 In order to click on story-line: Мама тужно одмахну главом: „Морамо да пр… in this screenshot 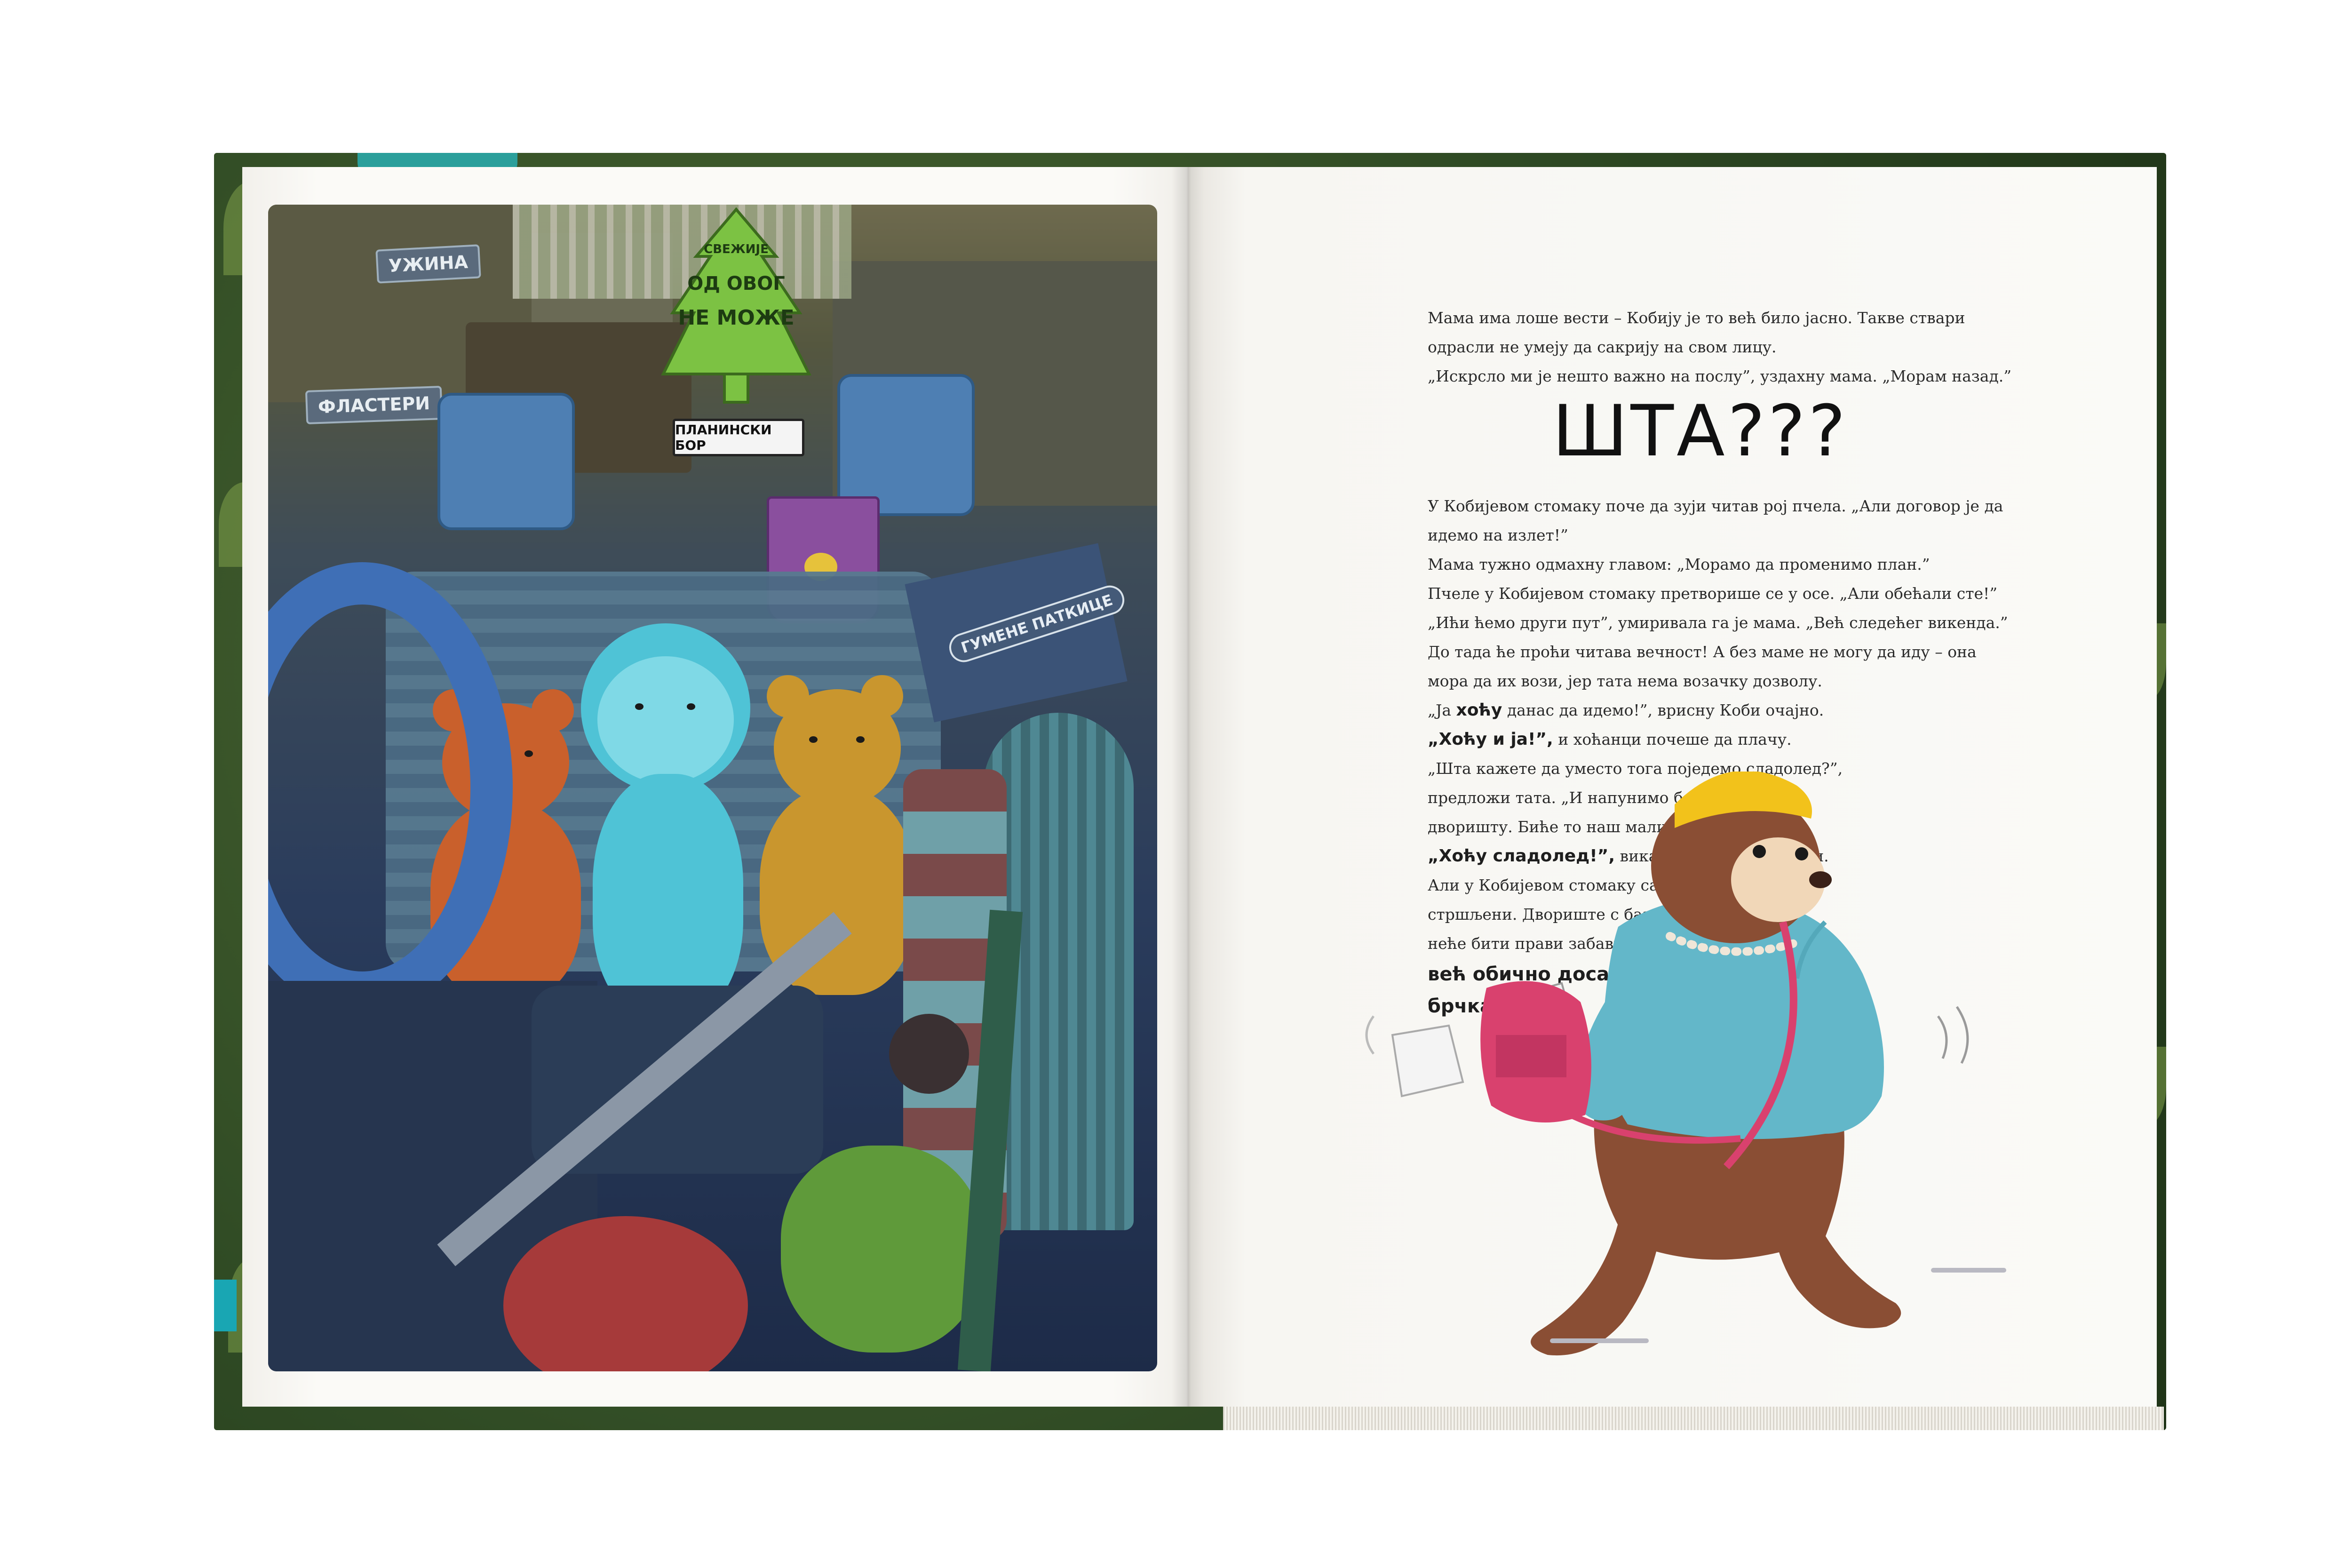, I will do `click(1679, 564)`.